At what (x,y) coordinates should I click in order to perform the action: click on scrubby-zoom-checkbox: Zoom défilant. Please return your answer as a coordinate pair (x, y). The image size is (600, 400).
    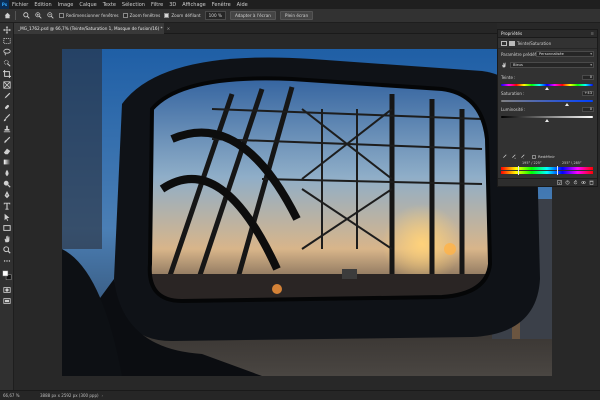
    Looking at the image, I should click on (182, 15).